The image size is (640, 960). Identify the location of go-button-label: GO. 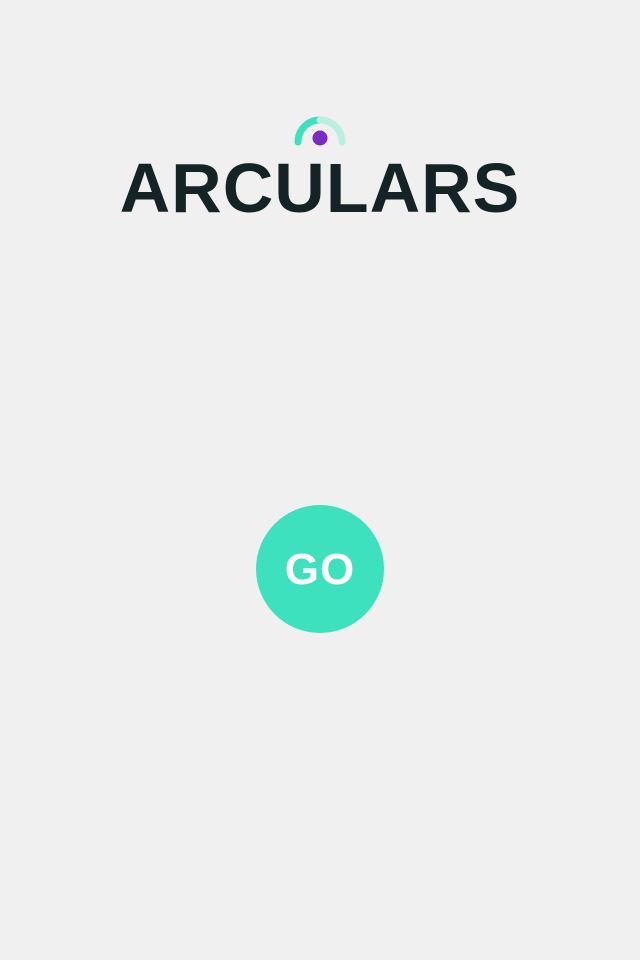
(320, 569).